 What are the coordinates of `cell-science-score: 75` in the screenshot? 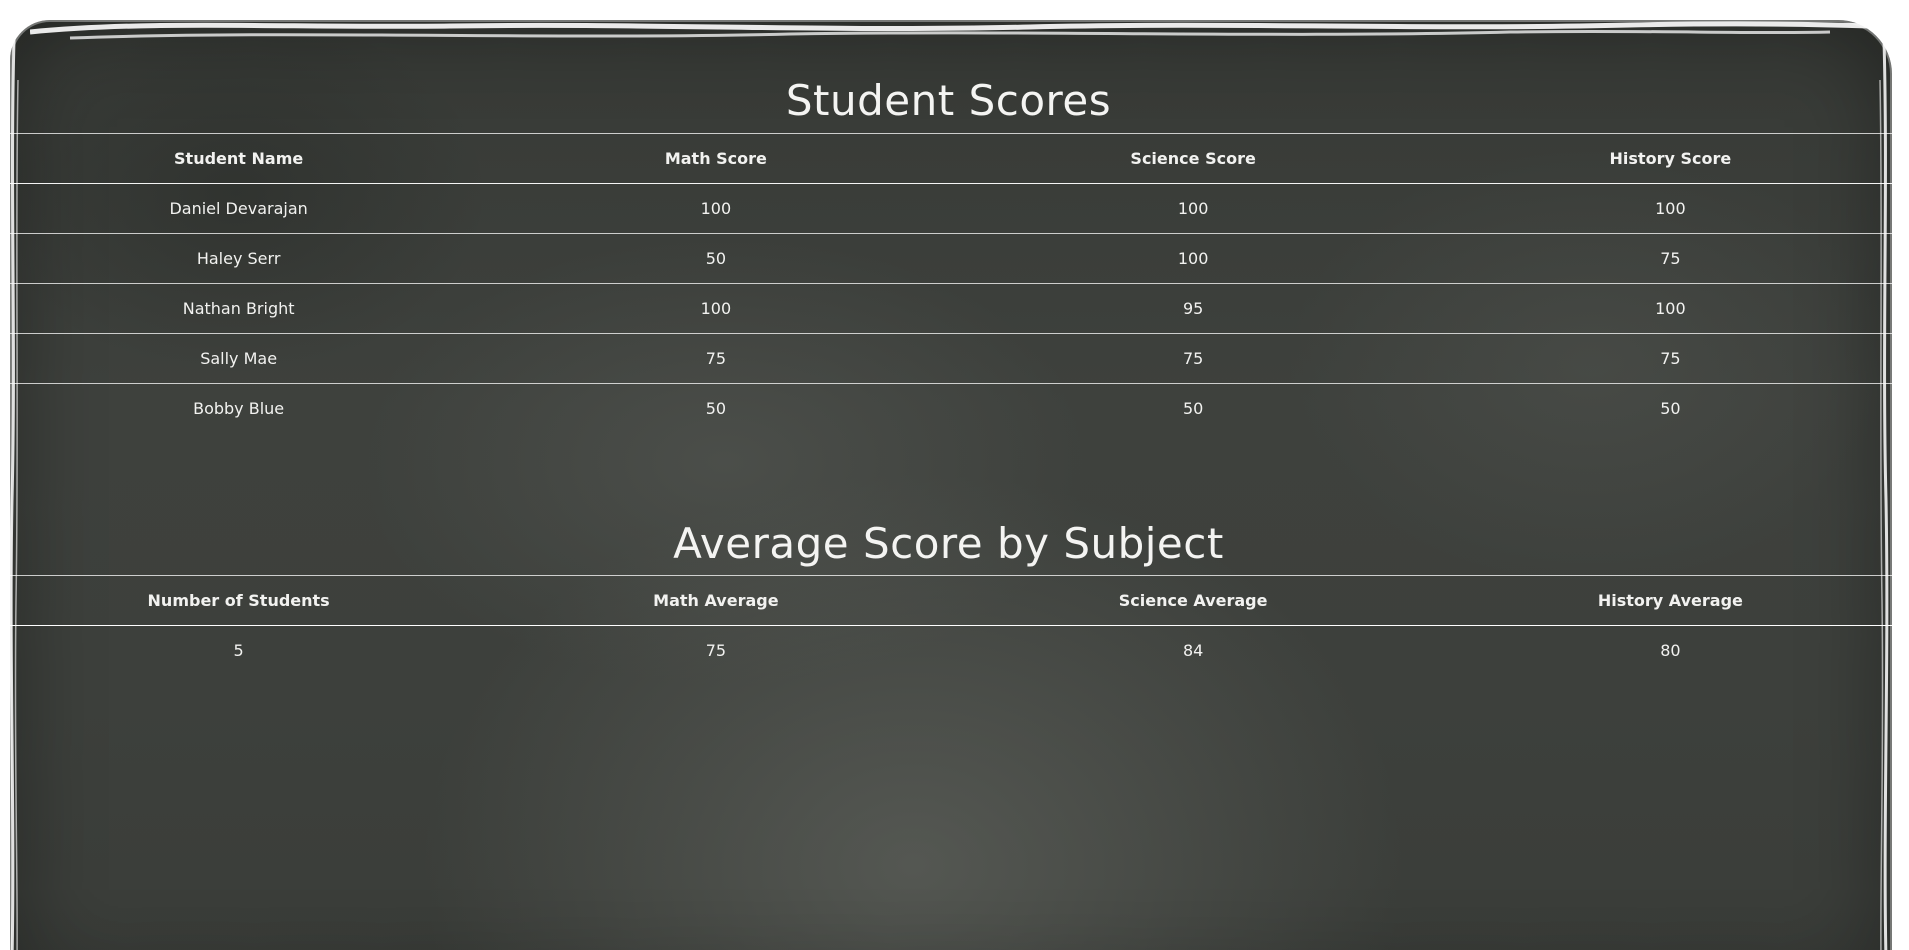 It's located at (1193, 358).